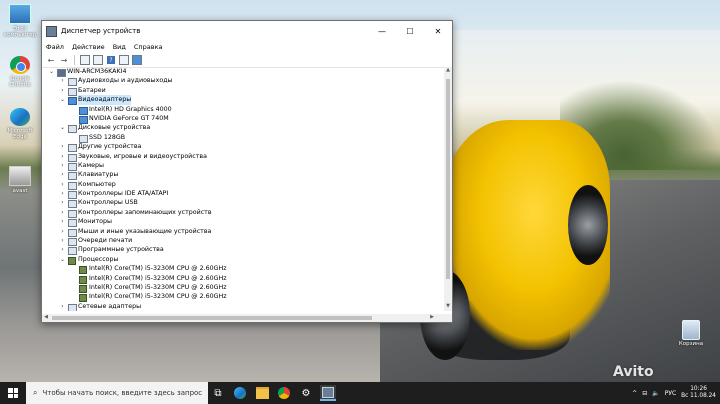 The width and height of the screenshot is (720, 404). Describe the element at coordinates (125, 81) in the screenshot. I see `tree-item-label: Аудиовходы и аудиовыходы` at that location.